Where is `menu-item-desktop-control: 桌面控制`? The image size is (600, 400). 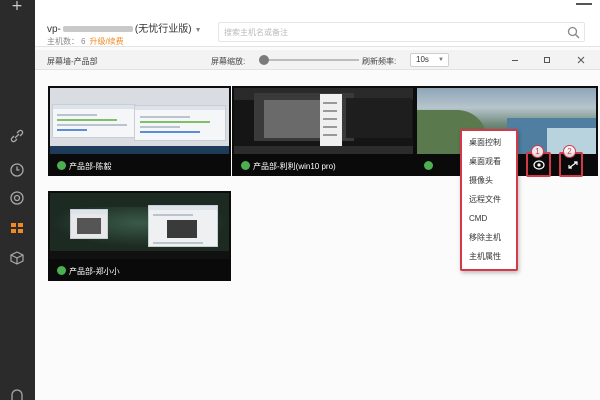
menu-item-desktop-control: 桌面控制 is located at coordinates (492, 142).